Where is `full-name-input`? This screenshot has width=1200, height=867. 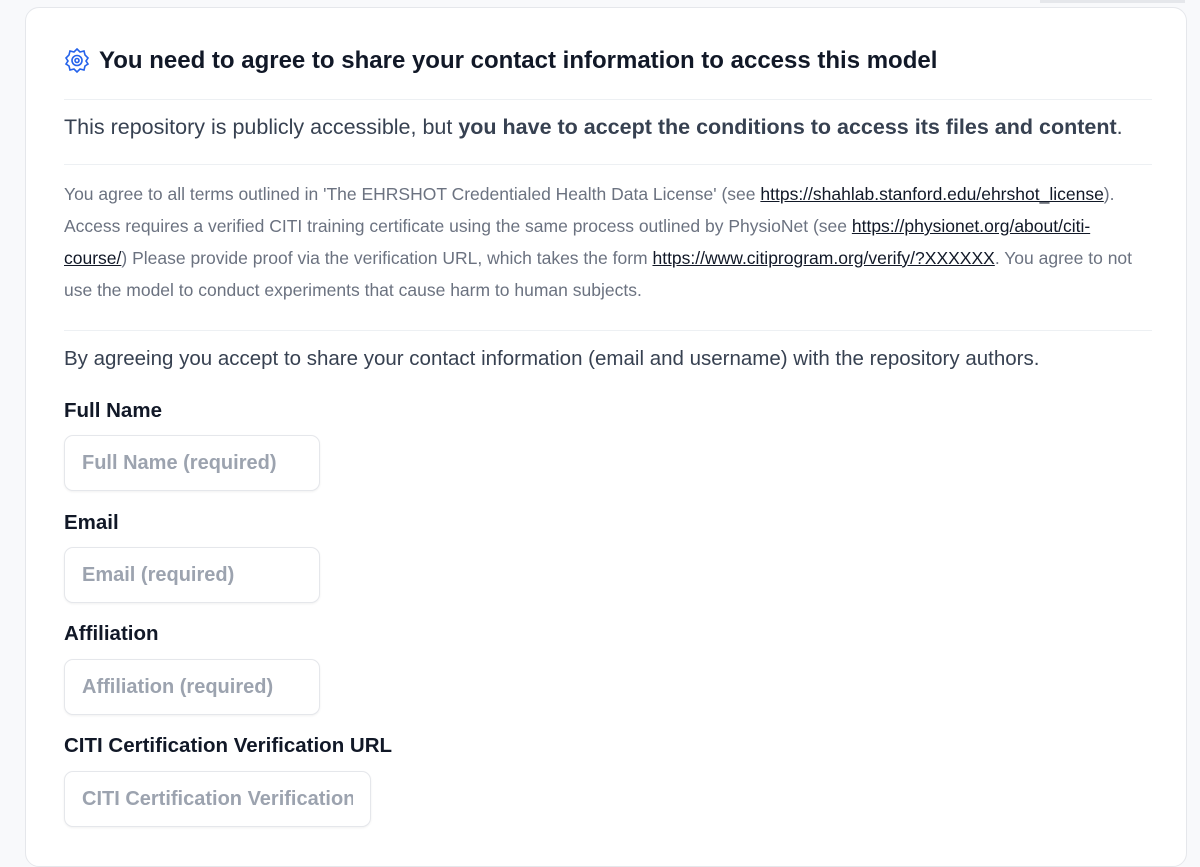 full-name-input is located at coordinates (192, 463).